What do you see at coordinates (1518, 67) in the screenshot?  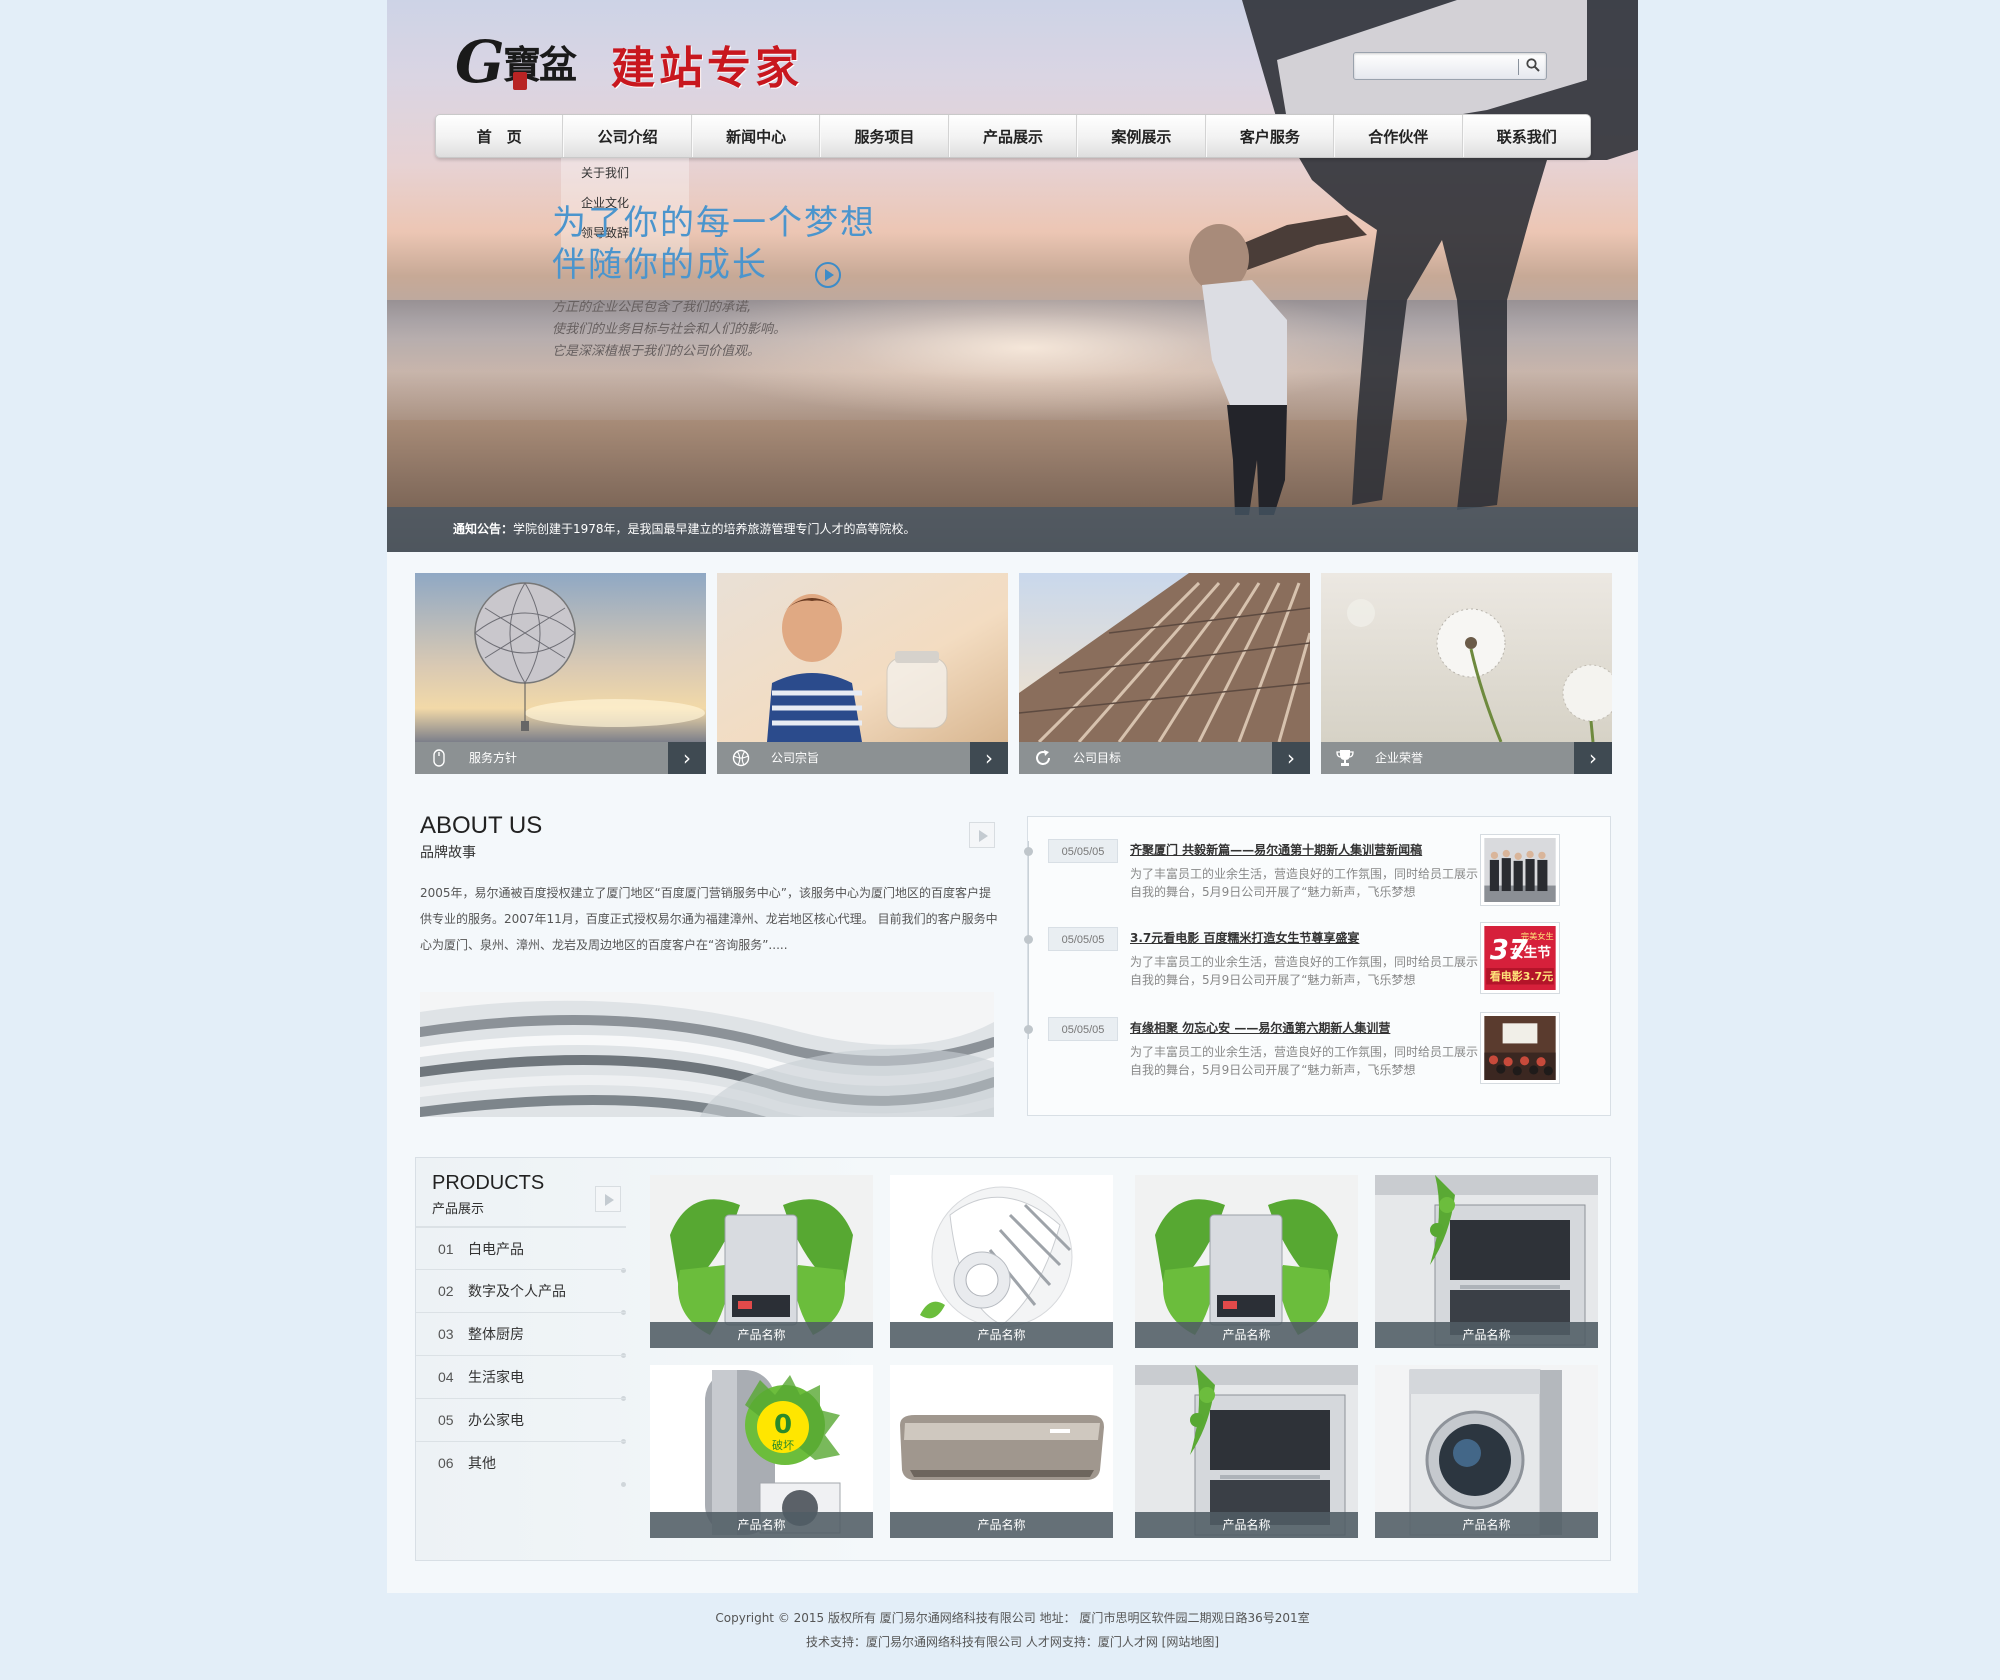 I see `search-divider` at bounding box center [1518, 67].